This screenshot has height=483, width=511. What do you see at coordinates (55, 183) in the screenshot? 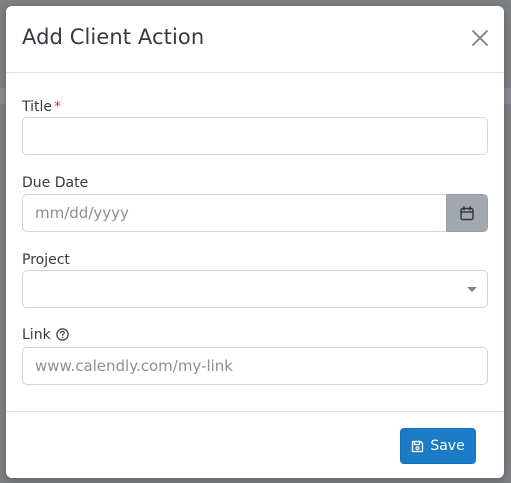
I see `due-date-label: Due Date` at bounding box center [55, 183].